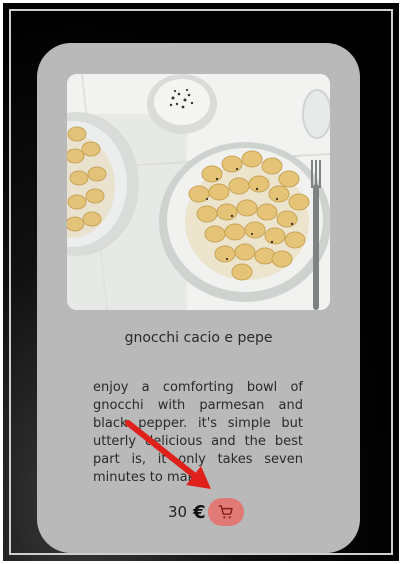  Describe the element at coordinates (198, 338) in the screenshot. I see `product-title: gnocchi cacio e pepe` at that location.